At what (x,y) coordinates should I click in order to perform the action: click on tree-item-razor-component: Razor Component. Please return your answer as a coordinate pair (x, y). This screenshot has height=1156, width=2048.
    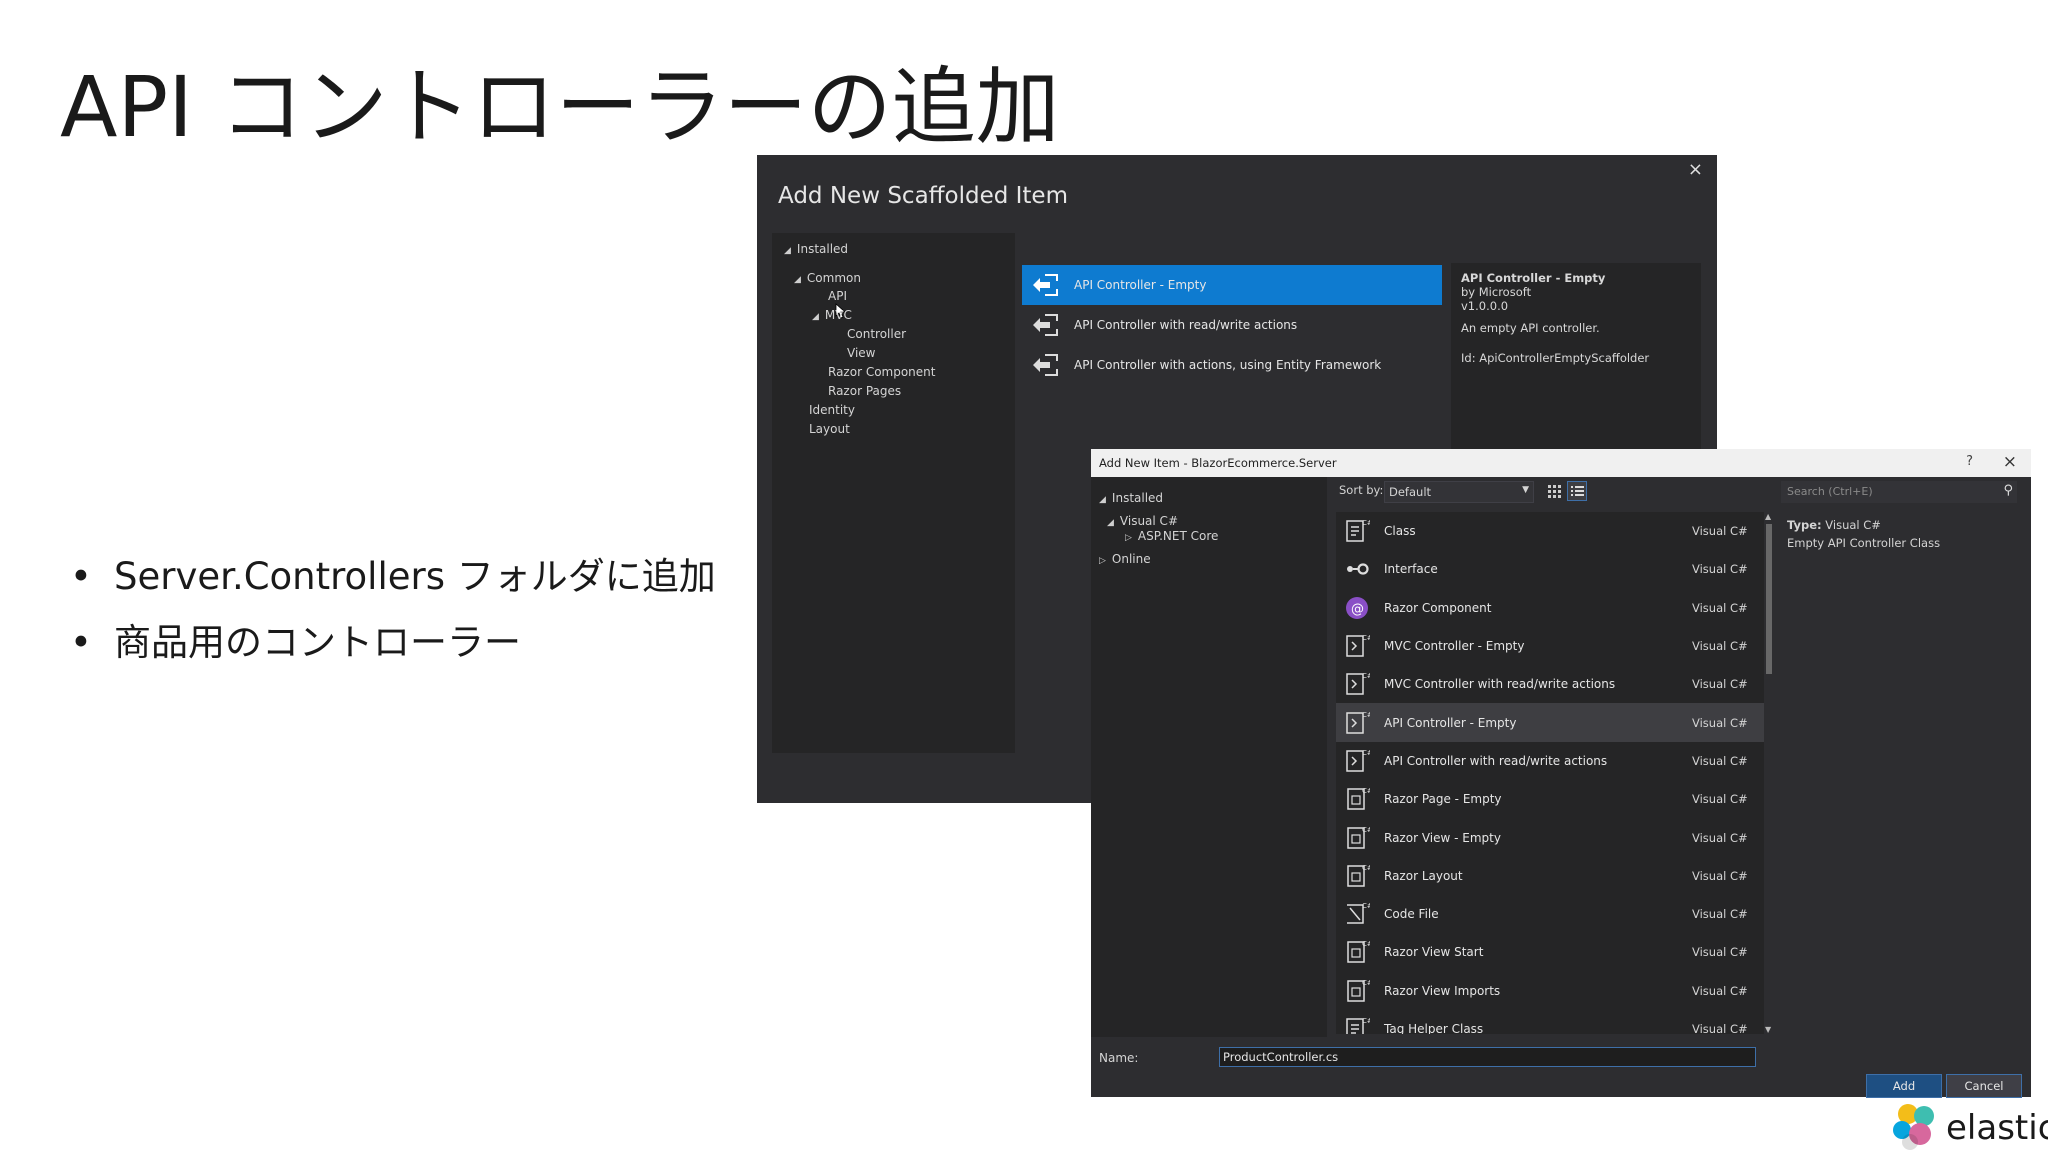
    Looking at the image, I should click on (881, 372).